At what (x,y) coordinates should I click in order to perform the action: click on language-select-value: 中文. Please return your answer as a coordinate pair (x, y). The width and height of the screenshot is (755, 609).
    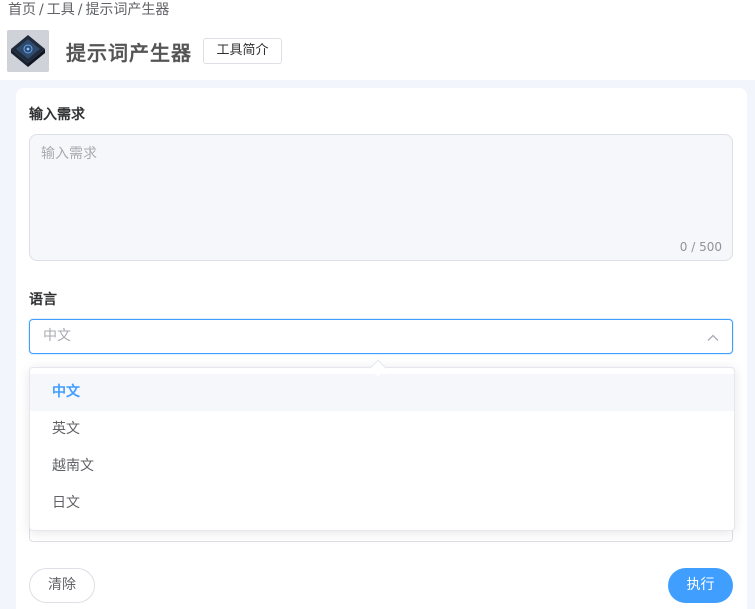
    Looking at the image, I should click on (57, 336).